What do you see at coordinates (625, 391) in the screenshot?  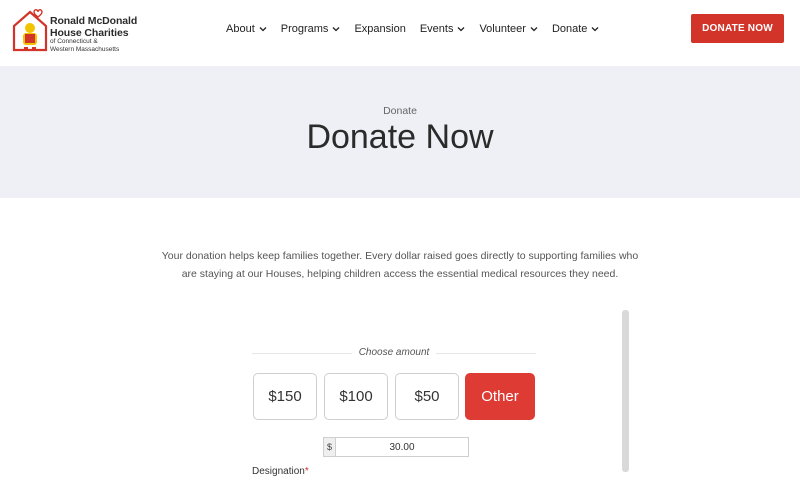 I see `form-scrollbar` at bounding box center [625, 391].